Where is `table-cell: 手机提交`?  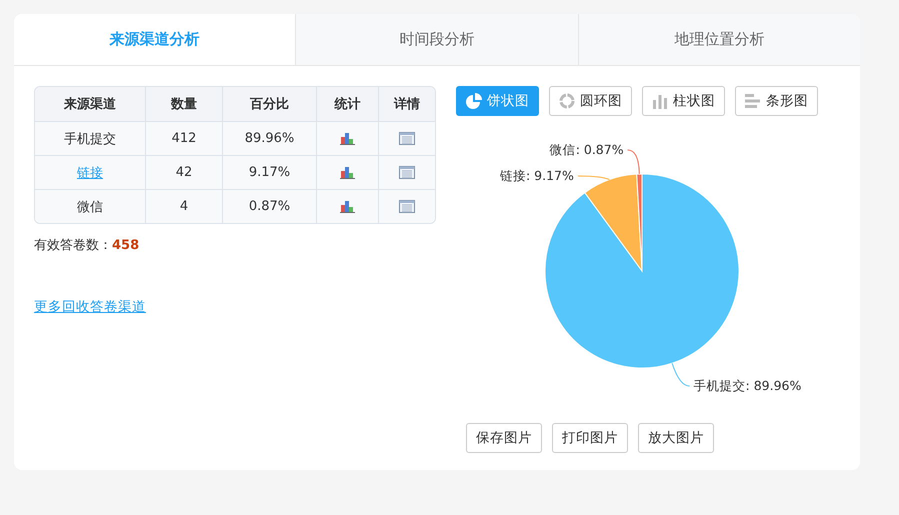
table-cell: 手机提交 is located at coordinates (90, 139).